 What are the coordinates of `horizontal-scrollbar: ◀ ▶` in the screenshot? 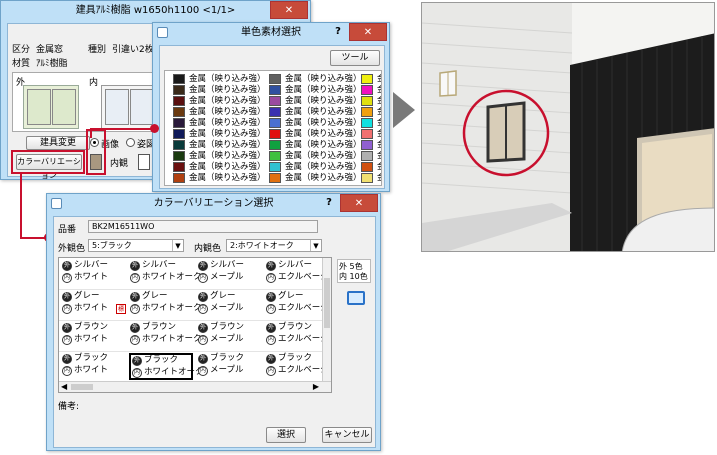 It's located at (195, 386).